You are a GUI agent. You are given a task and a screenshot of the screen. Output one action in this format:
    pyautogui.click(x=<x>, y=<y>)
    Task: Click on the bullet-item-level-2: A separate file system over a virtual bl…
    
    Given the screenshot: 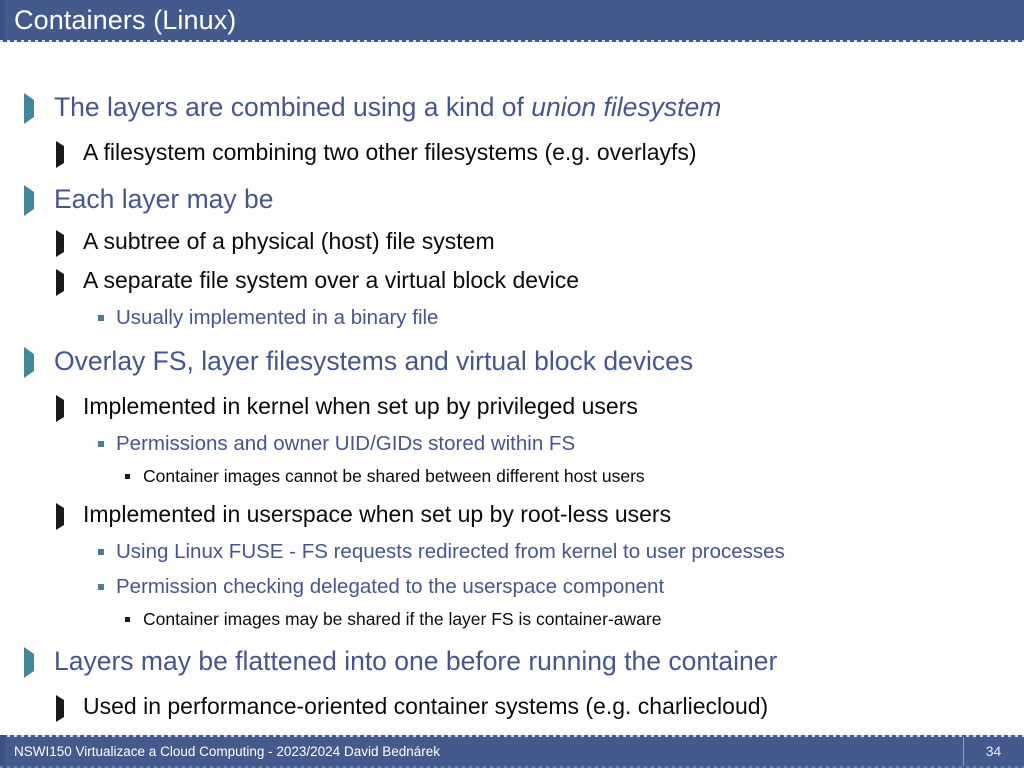 What is the action you would take?
    pyautogui.click(x=512, y=280)
    